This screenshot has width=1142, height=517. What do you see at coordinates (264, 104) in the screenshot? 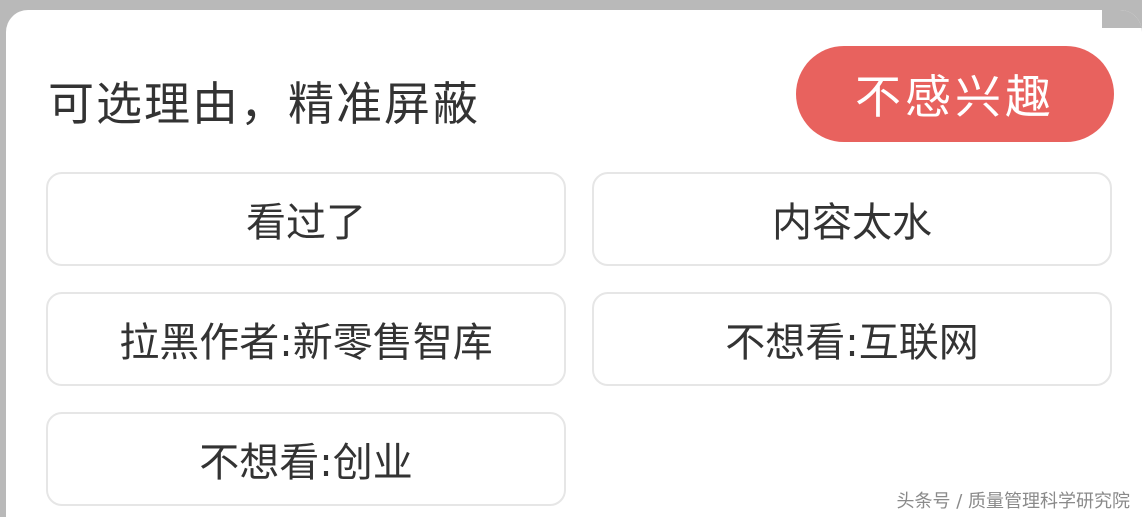
I see `panel-title: 可选理由，精准屏蔽` at bounding box center [264, 104].